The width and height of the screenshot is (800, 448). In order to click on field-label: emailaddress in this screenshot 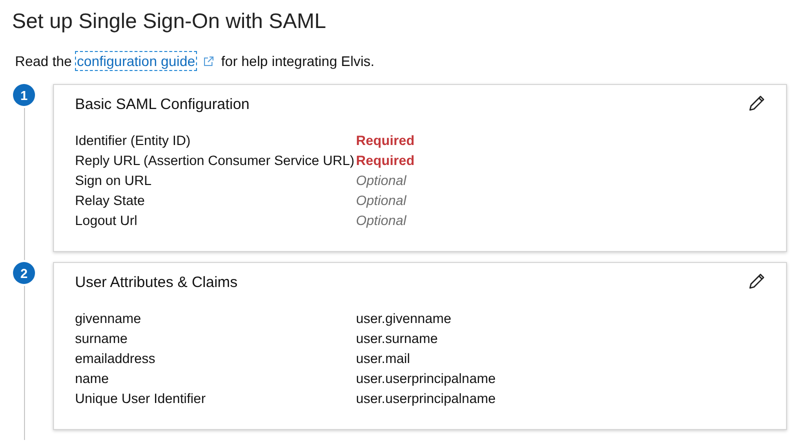, I will do `click(115, 359)`.